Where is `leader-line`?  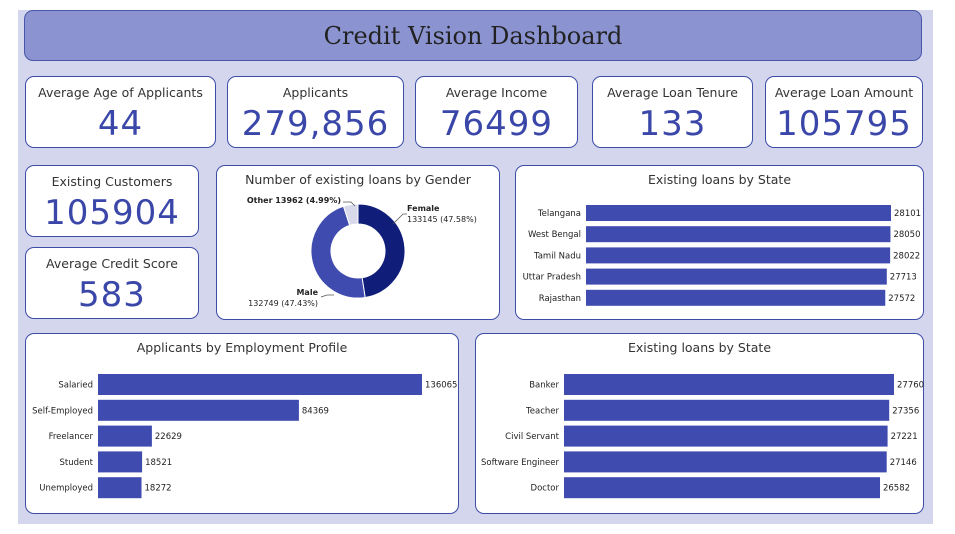 leader-line is located at coordinates (327, 296).